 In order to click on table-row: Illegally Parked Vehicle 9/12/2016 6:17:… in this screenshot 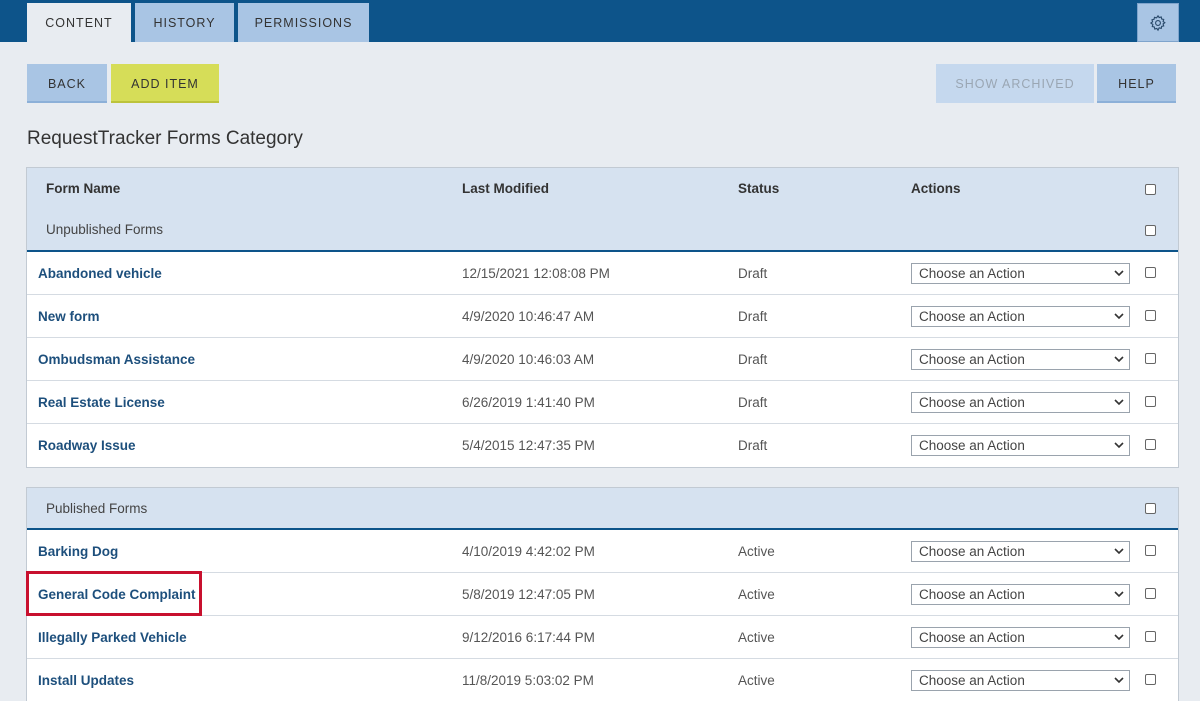, I will do `click(602, 637)`.